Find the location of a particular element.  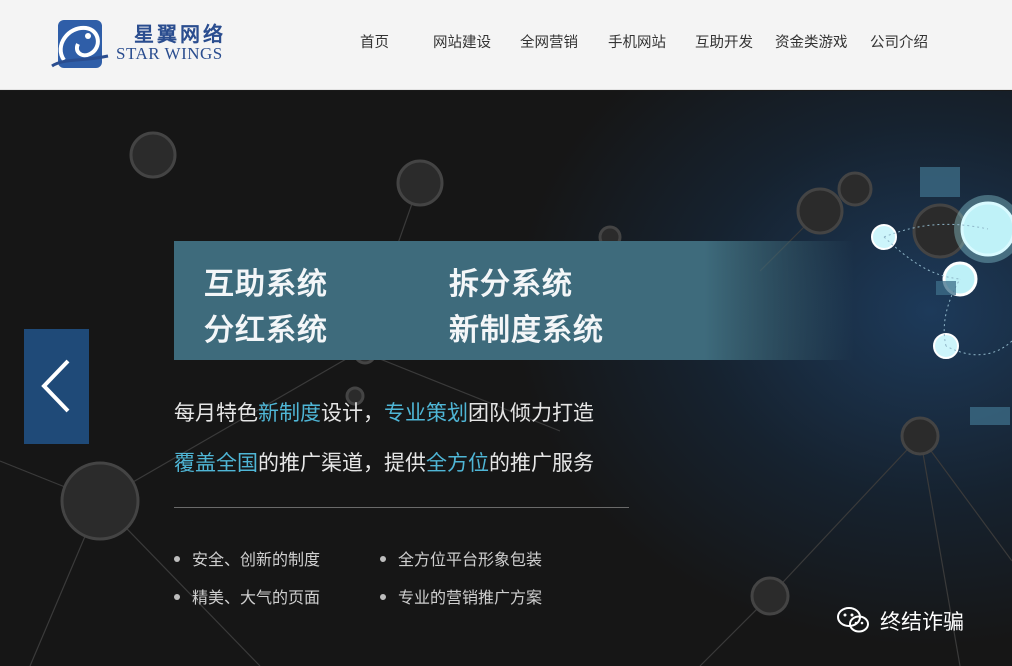

tagline-text: 每月特色 is located at coordinates (216, 413).